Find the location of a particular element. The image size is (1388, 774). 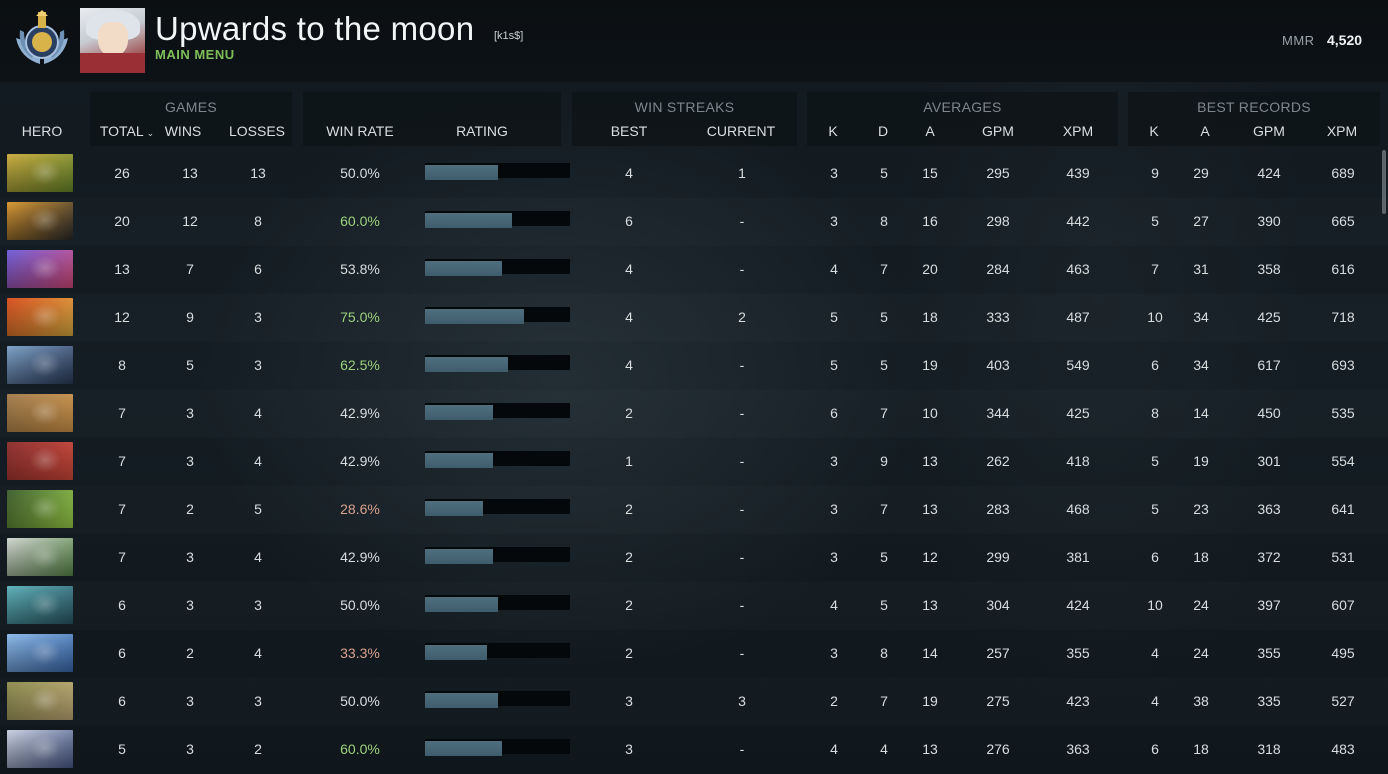

col-total: TOTAL ⌄ is located at coordinates (127, 131).